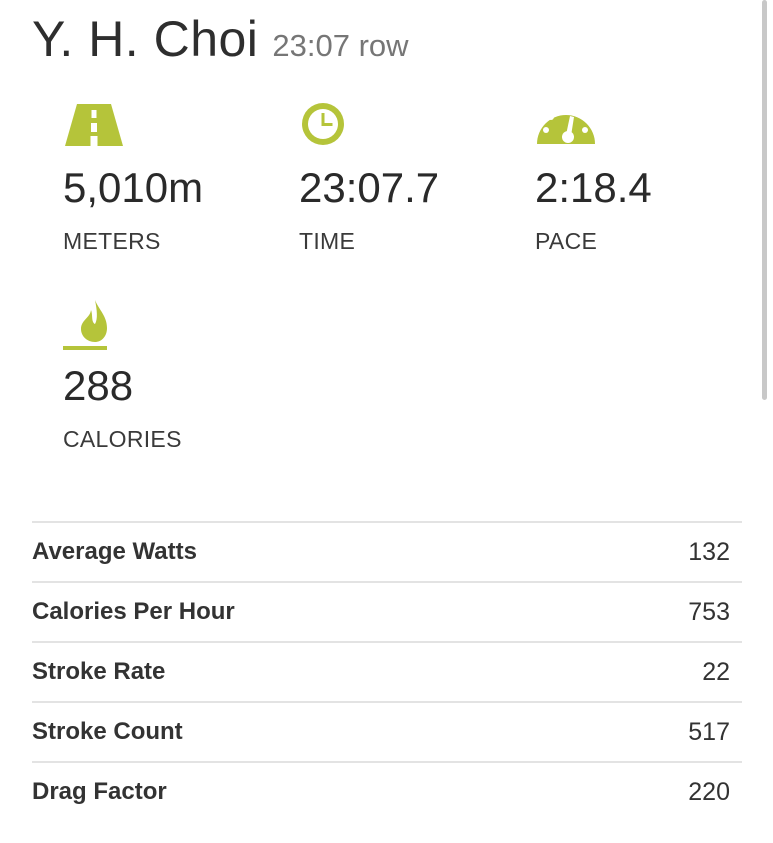 This screenshot has width=773, height=843. Describe the element at coordinates (387, 611) in the screenshot. I see `metric-row-calories-per-hour: Calories Per Hour 753` at that location.